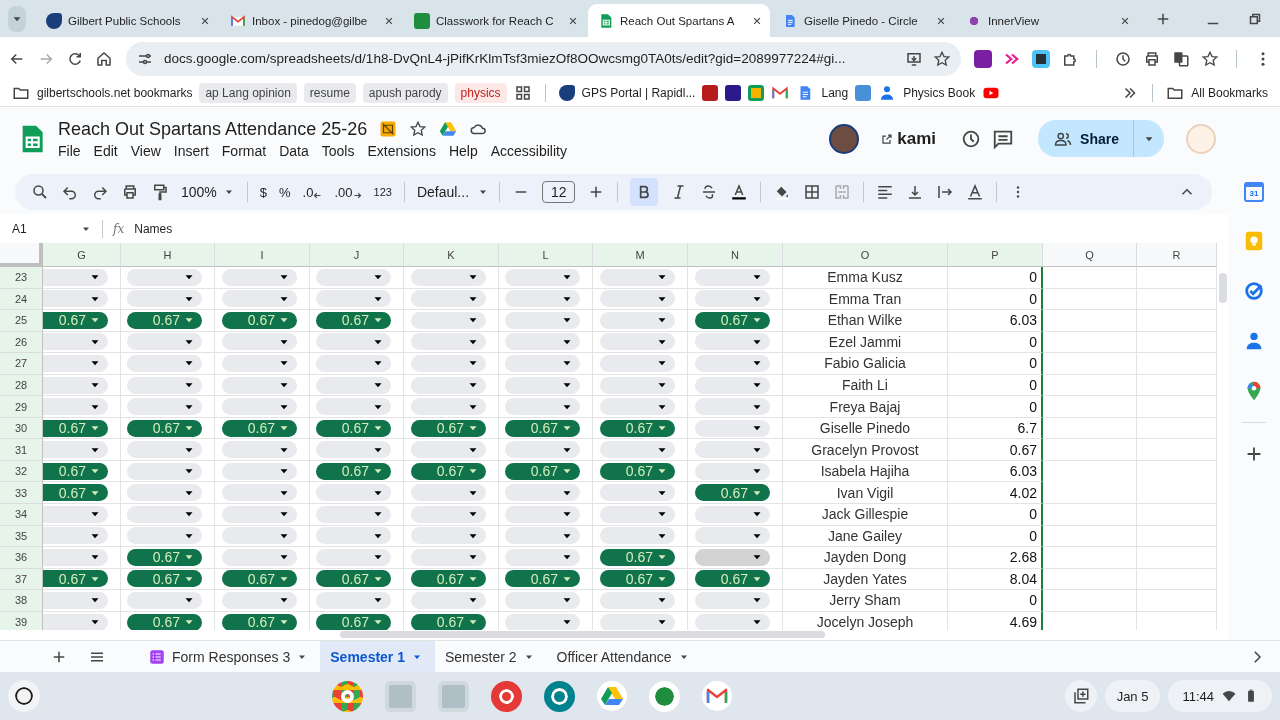  What do you see at coordinates (401, 150) in the screenshot?
I see `menu-item: Extensions` at bounding box center [401, 150].